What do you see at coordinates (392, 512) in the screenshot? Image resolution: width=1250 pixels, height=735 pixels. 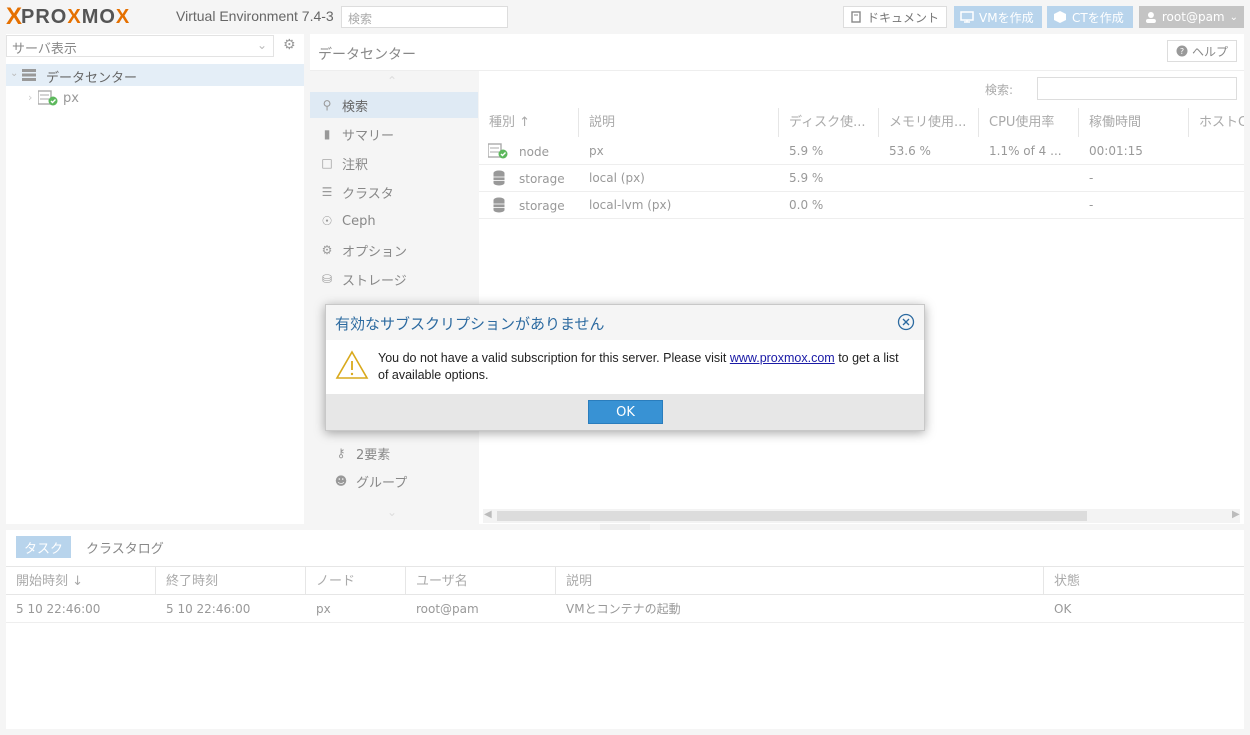 I see `scroll-down-icon: ⌄` at bounding box center [392, 512].